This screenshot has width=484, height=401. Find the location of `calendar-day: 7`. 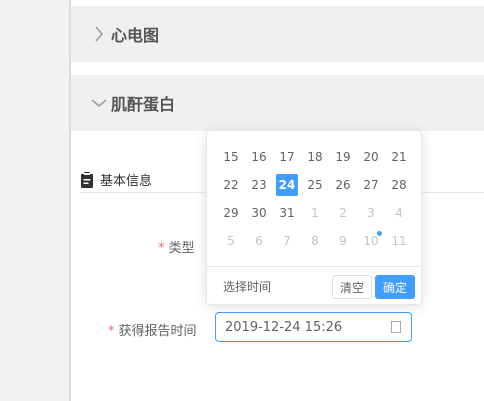

calendar-day: 7 is located at coordinates (287, 241).